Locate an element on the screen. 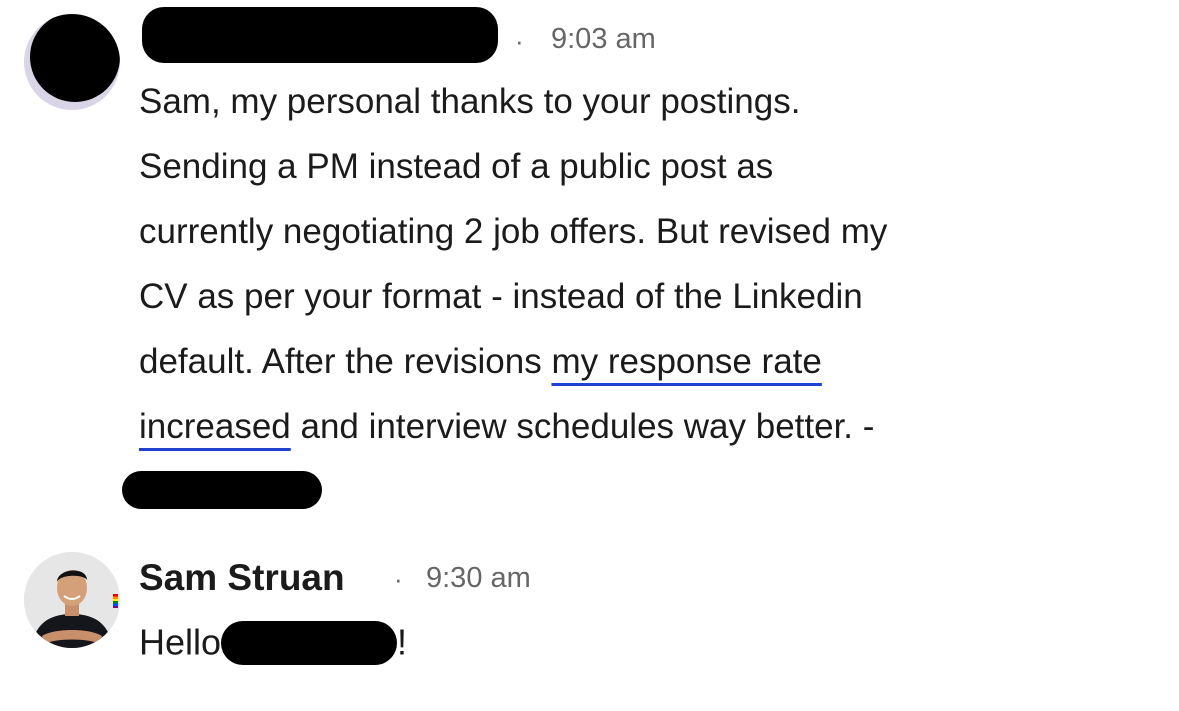  message-text: default. After the revisions is located at coordinates (345, 361).